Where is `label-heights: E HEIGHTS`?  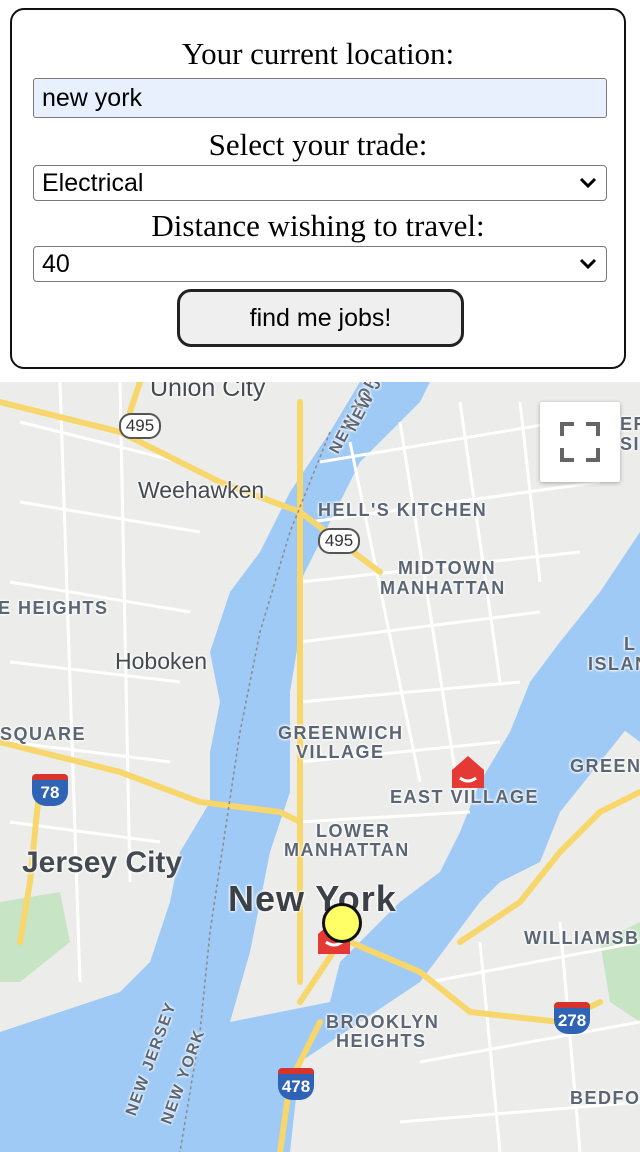
label-heights: E HEIGHTS is located at coordinates (54, 608).